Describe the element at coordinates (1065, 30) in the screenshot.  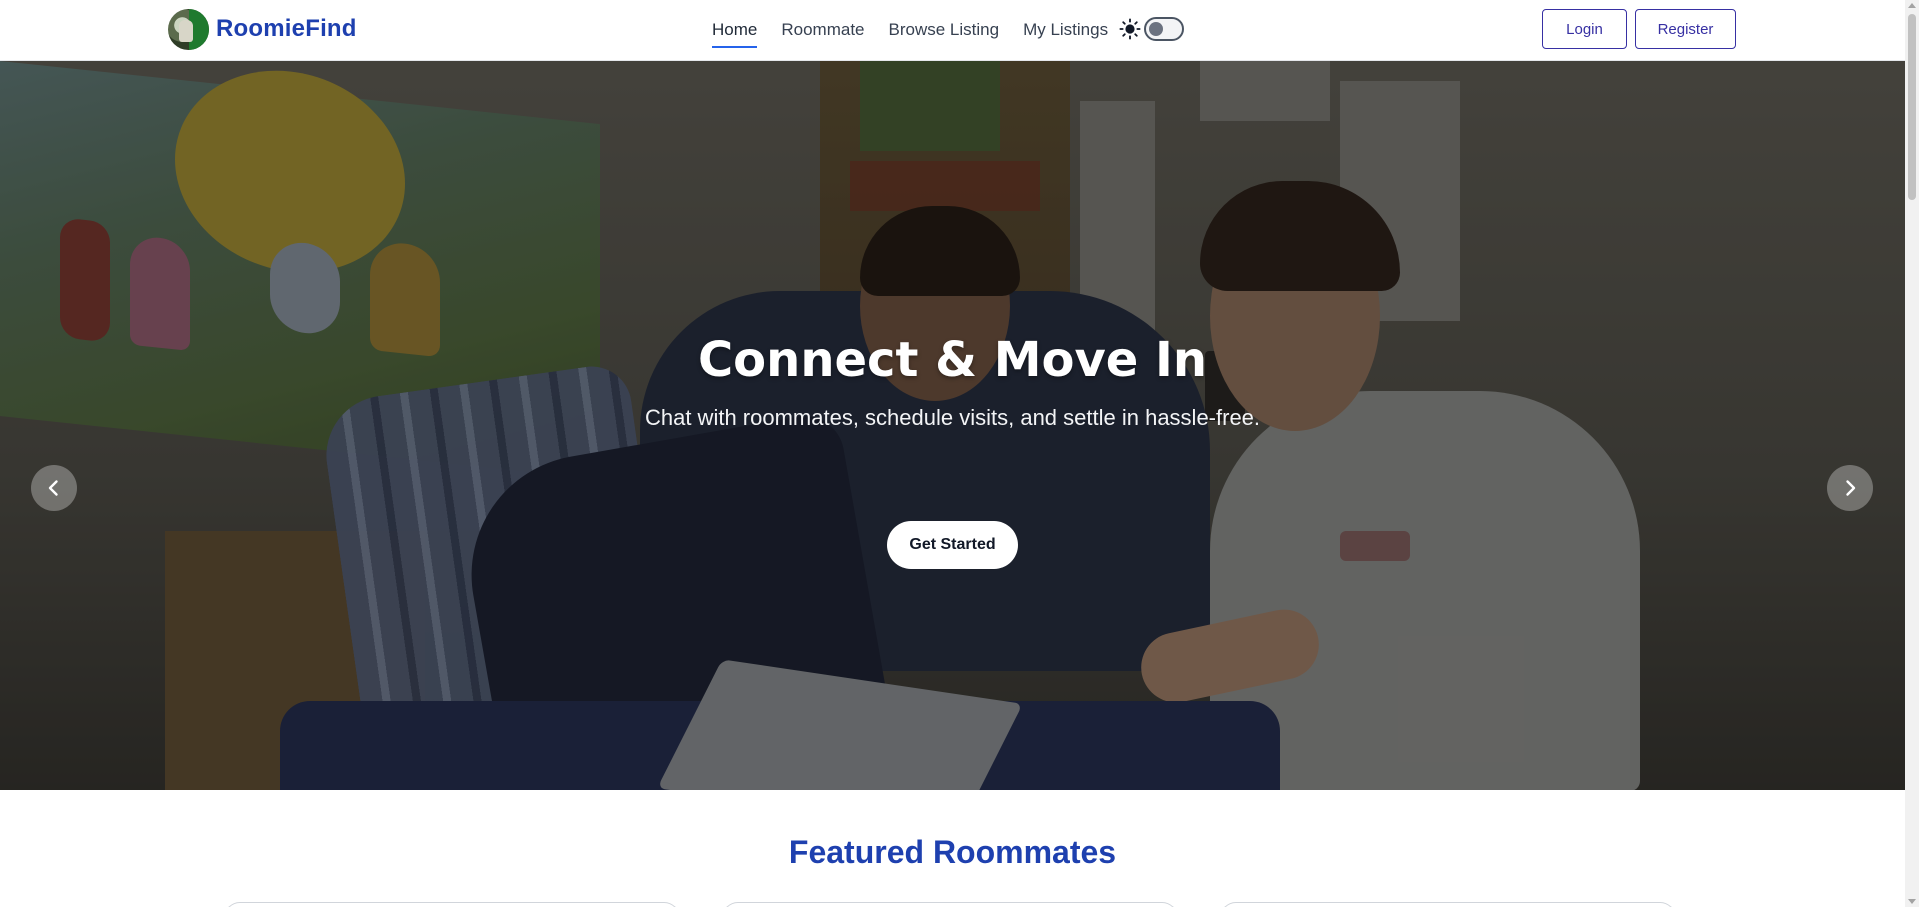
I see `nav-item-my-listings: My Listings` at that location.